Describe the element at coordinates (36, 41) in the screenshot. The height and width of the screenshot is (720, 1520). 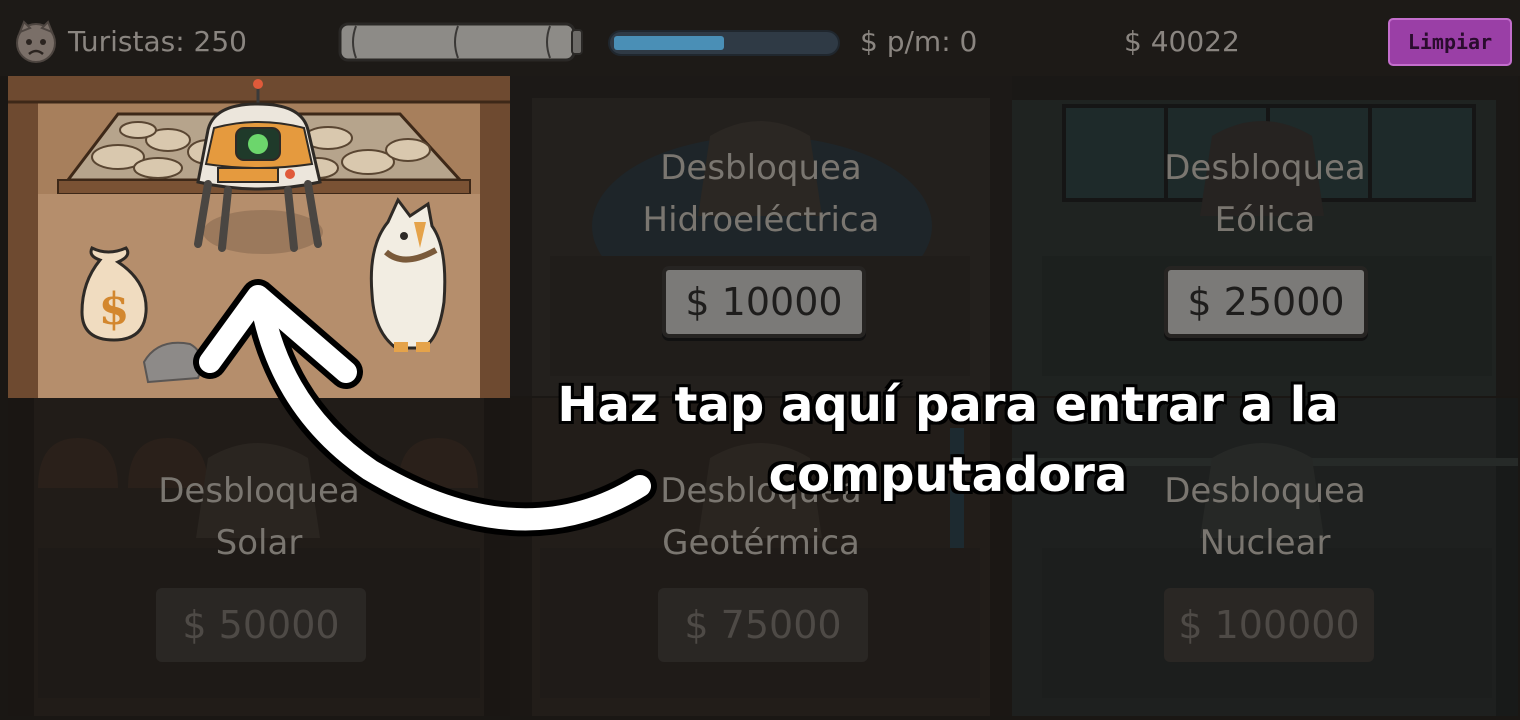
I see `sad-face-icon` at that location.